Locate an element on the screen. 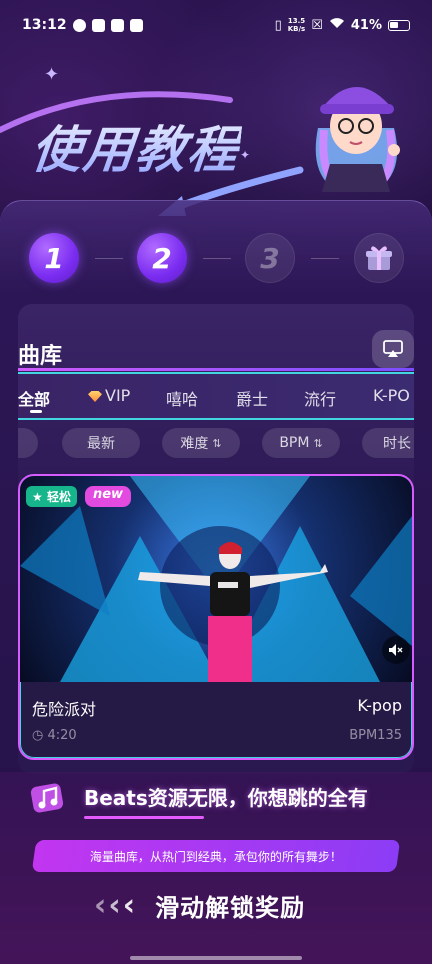  new-badge: new is located at coordinates (108, 496).